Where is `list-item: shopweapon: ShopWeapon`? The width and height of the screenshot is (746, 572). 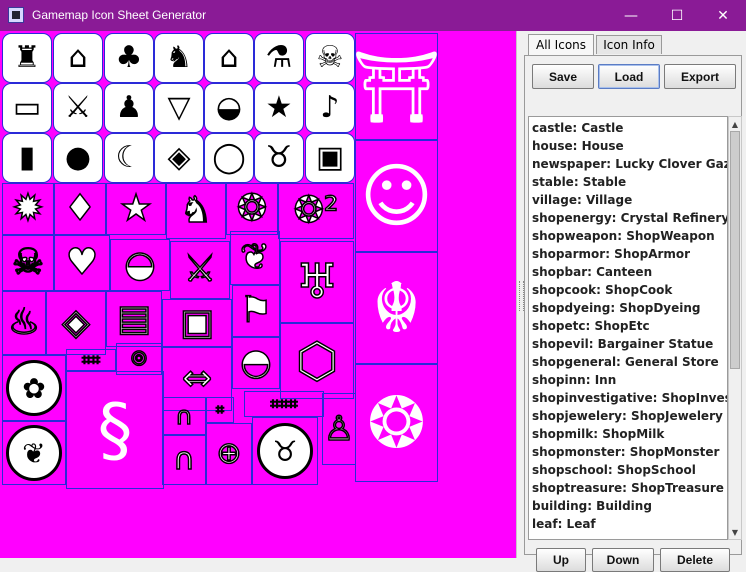
list-item: shopweapon: ShopWeapon is located at coordinates (628, 236).